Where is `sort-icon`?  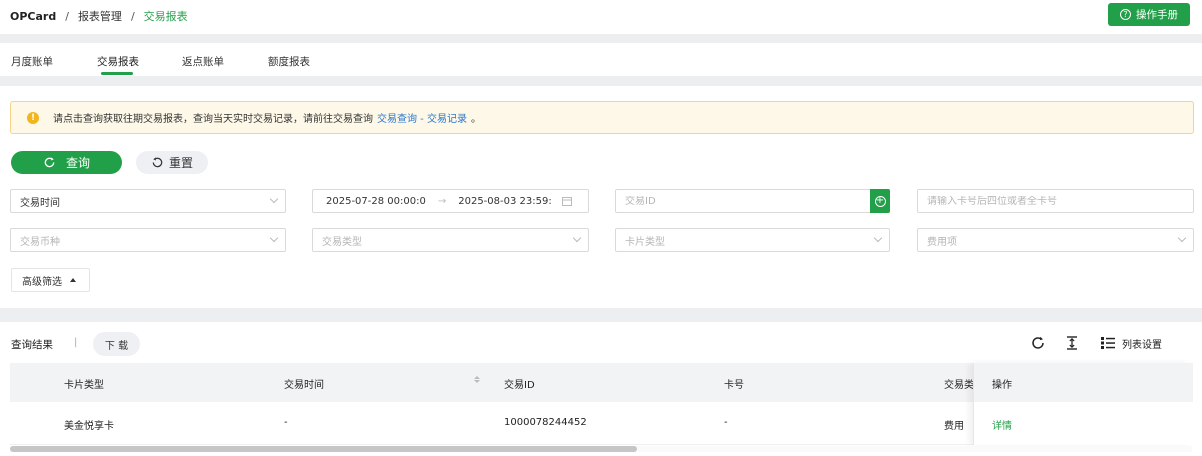 sort-icon is located at coordinates (477, 379).